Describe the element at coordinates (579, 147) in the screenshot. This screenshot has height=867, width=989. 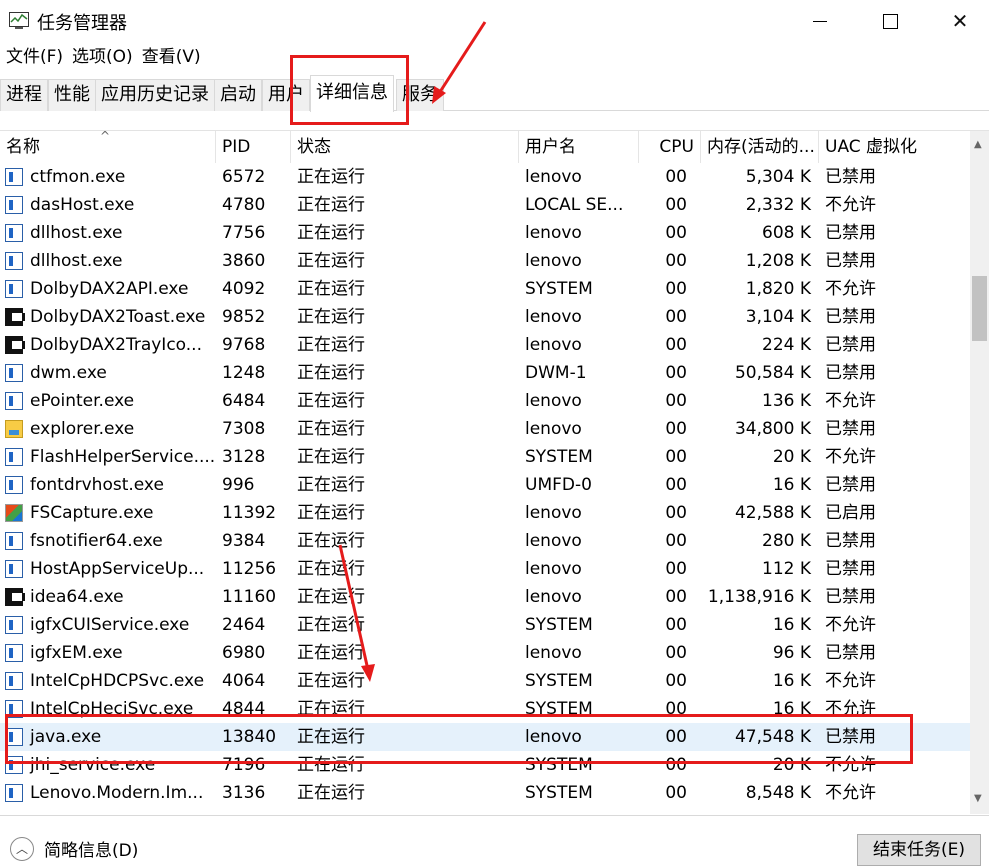
I see `column-header-user: 用户名` at that location.